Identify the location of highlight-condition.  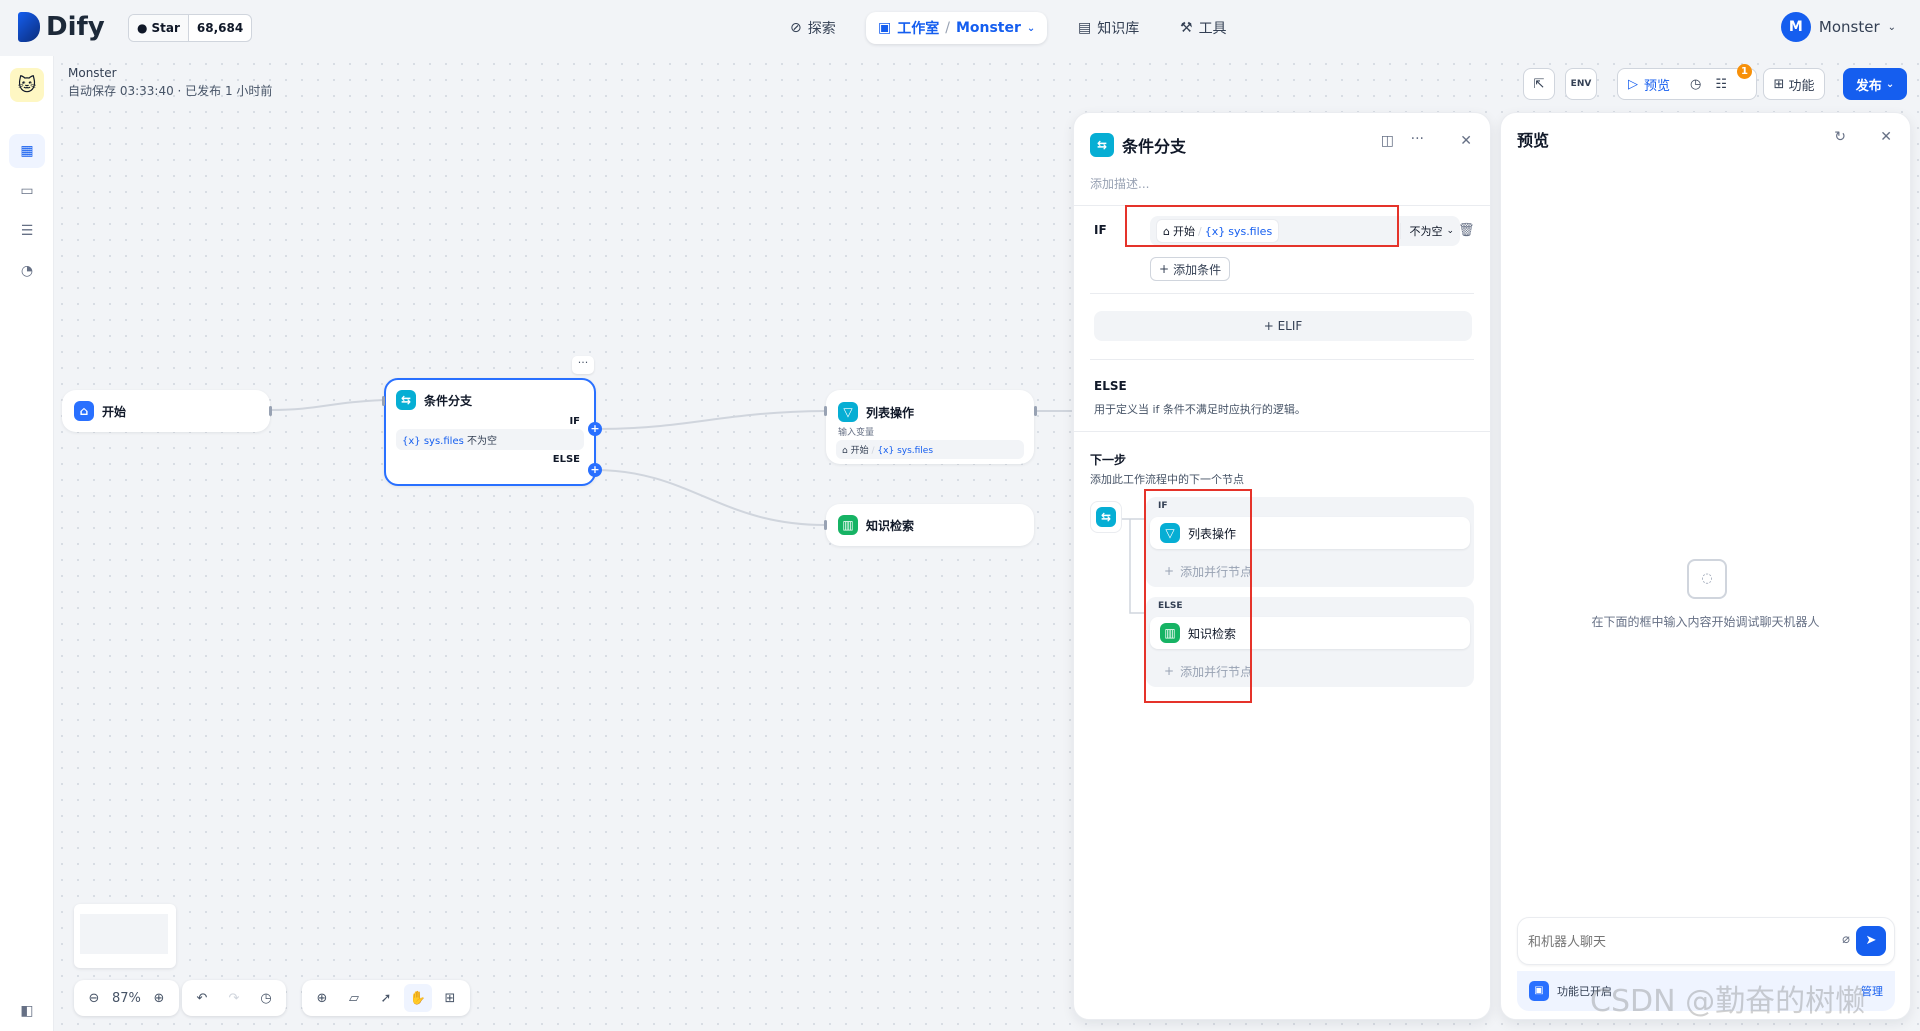
(1262, 226).